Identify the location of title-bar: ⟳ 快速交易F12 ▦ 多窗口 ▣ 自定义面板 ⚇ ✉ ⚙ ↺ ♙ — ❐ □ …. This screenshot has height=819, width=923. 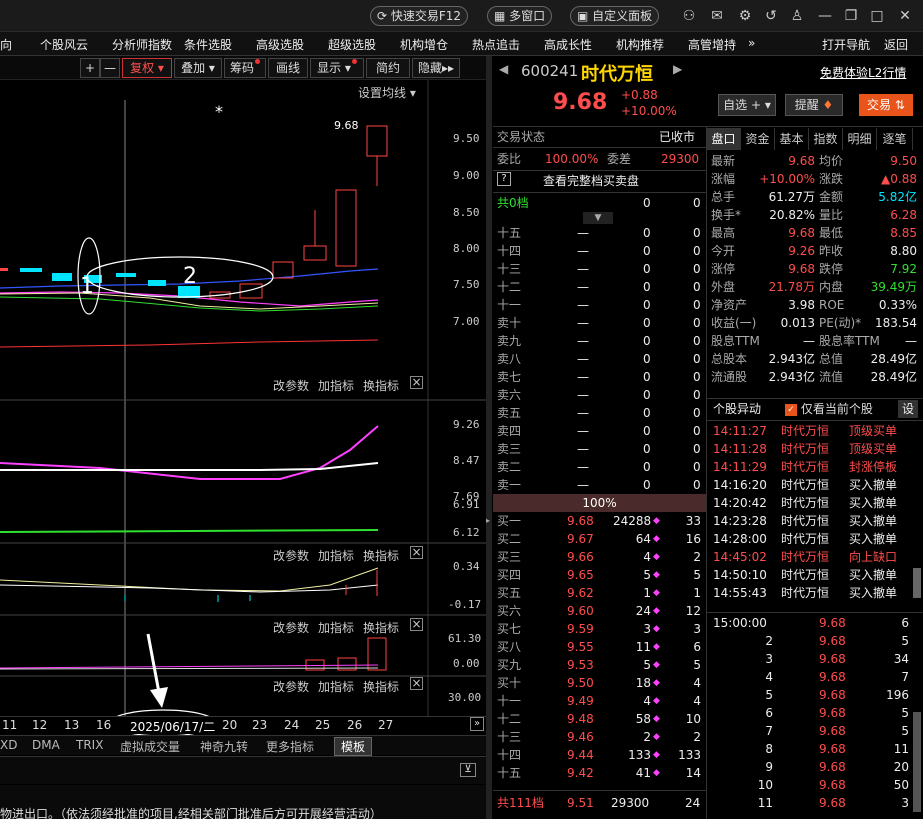
(461, 16).